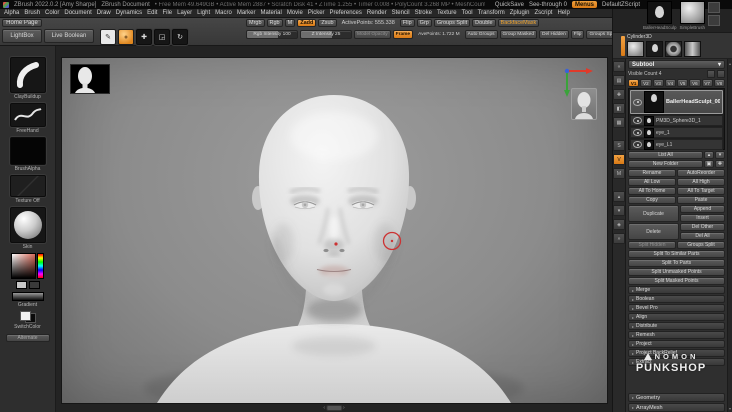 The width and height of the screenshot is (732, 412). I want to click on split-action-button: Split To Similar Parts, so click(676, 254).